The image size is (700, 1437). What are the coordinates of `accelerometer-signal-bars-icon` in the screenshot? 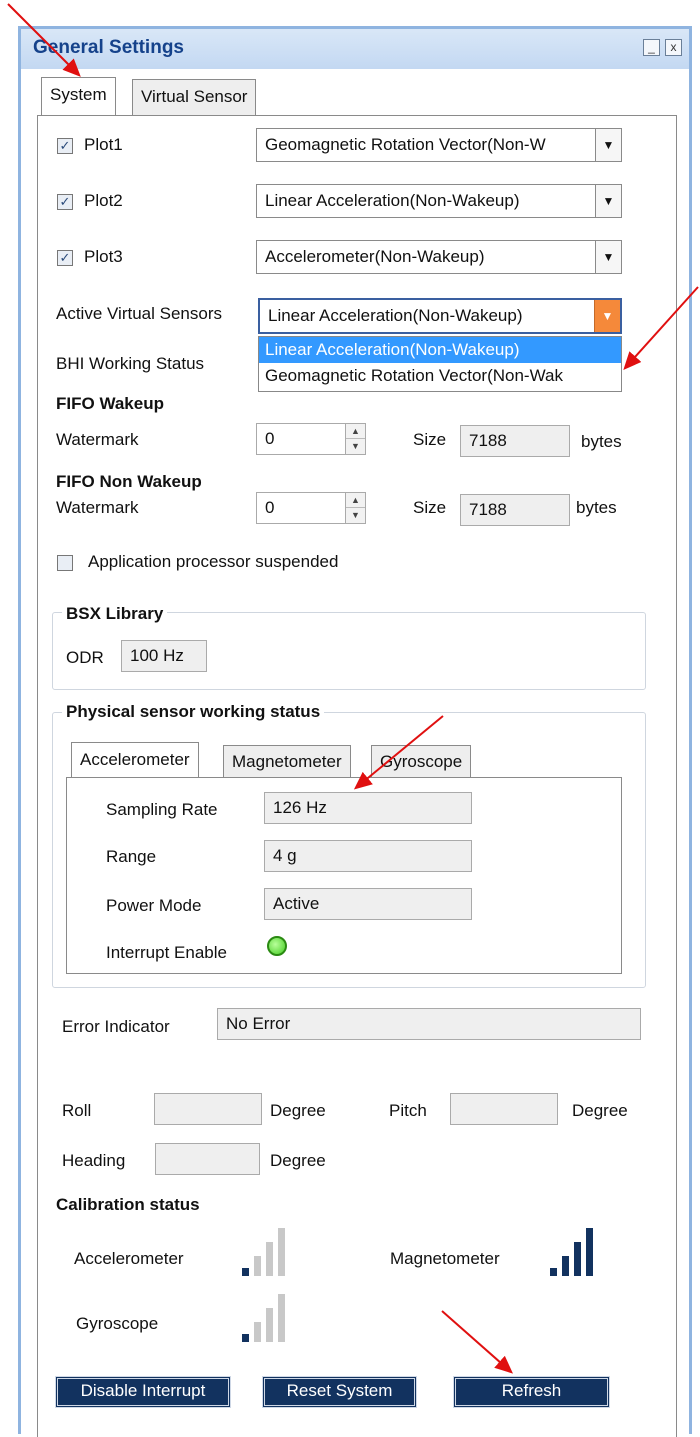 It's located at (269, 1251).